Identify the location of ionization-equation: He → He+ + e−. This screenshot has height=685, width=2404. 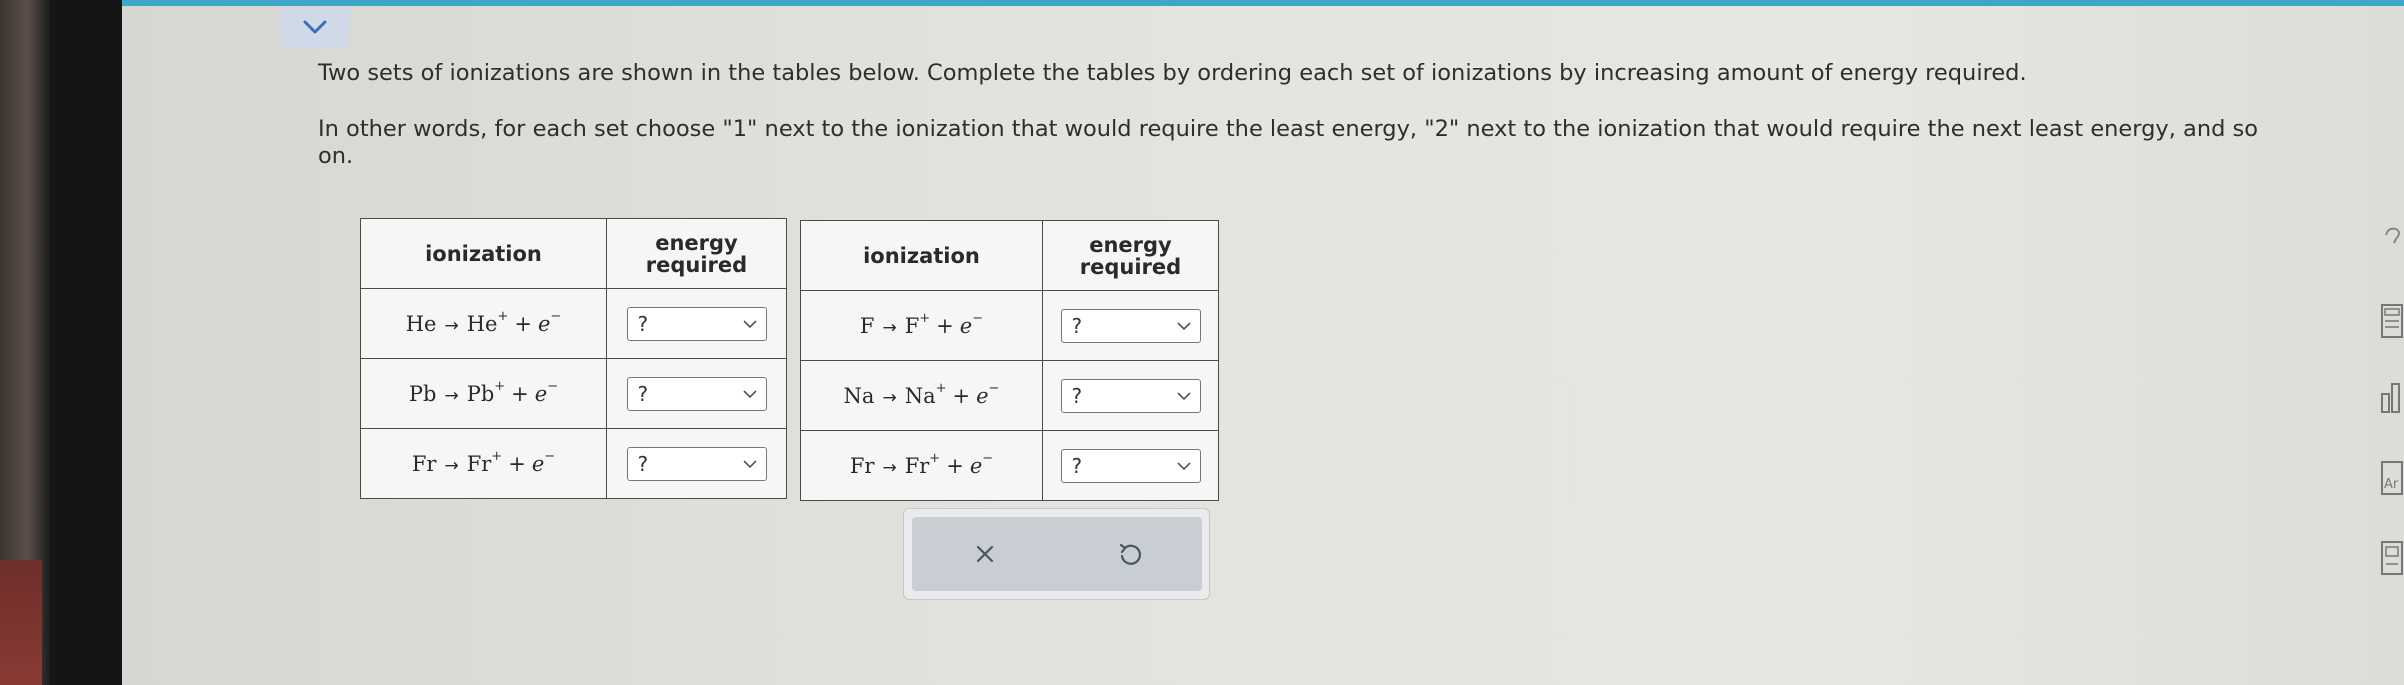
(483, 322).